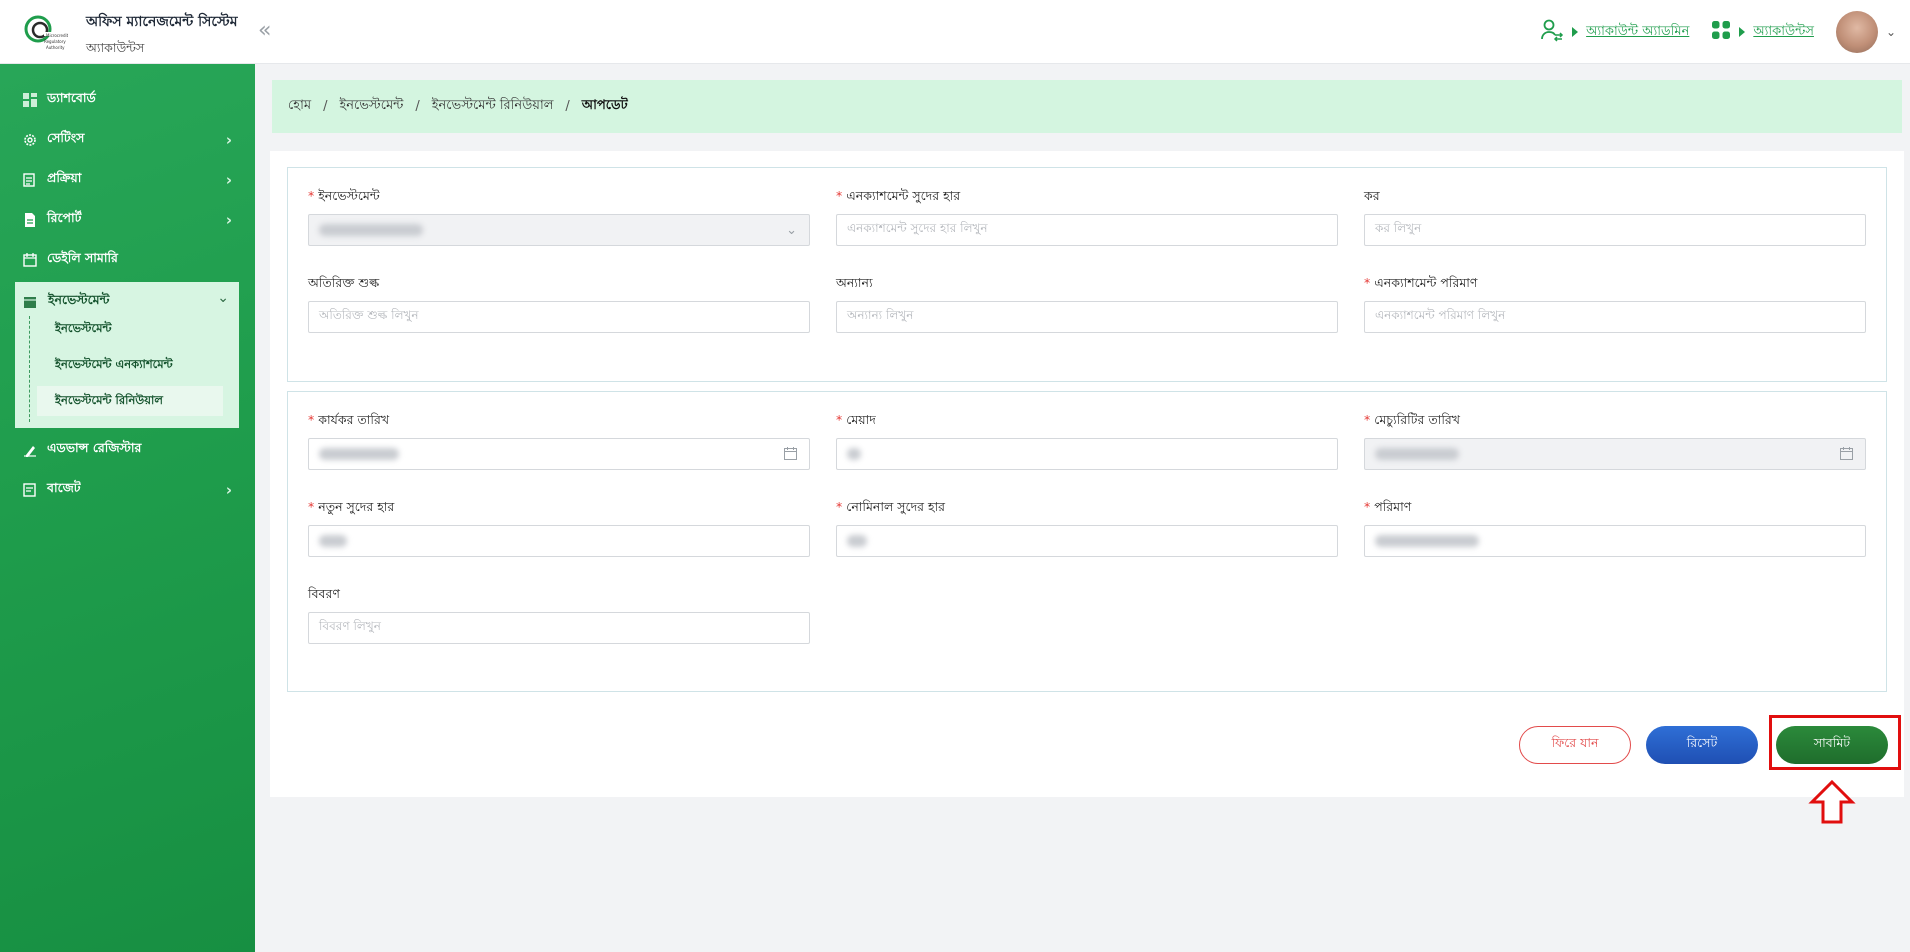  I want to click on sidebar-item-investment: ইনভেস্টমেন্ট, so click(66, 302).